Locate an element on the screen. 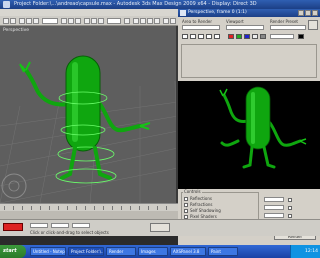 Image resolution: width=320 pixels, height=258 pixels. mirror-icon is located at coordinates (150, 21).